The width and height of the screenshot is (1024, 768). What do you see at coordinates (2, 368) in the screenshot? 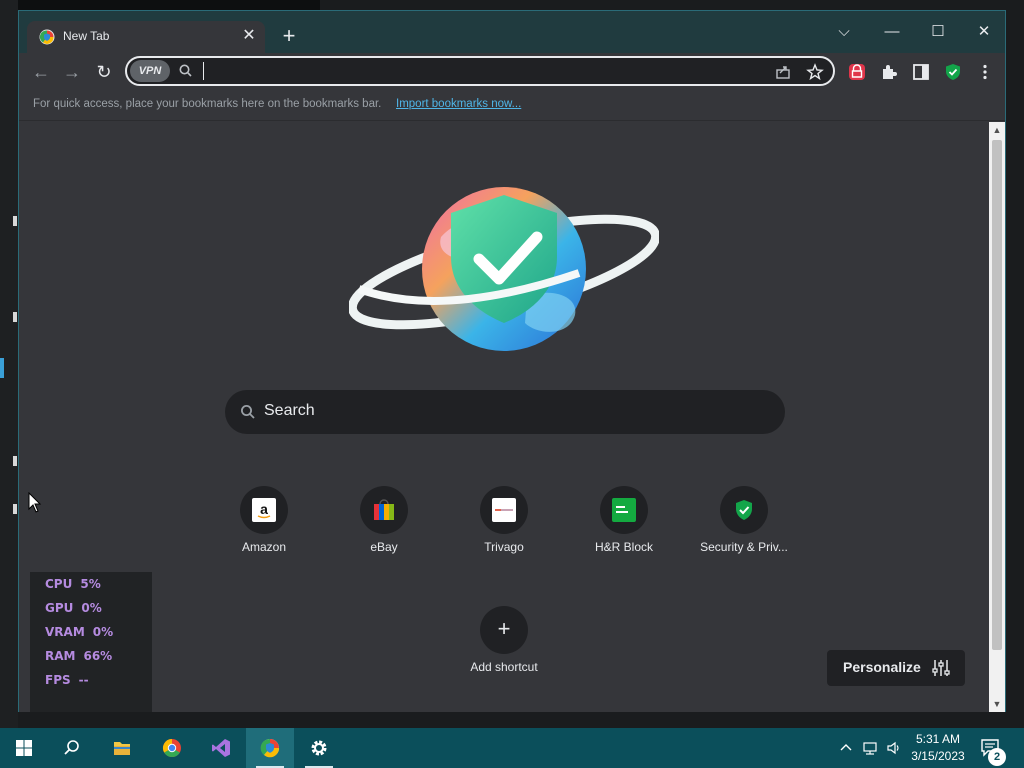
I see `background-accent` at bounding box center [2, 368].